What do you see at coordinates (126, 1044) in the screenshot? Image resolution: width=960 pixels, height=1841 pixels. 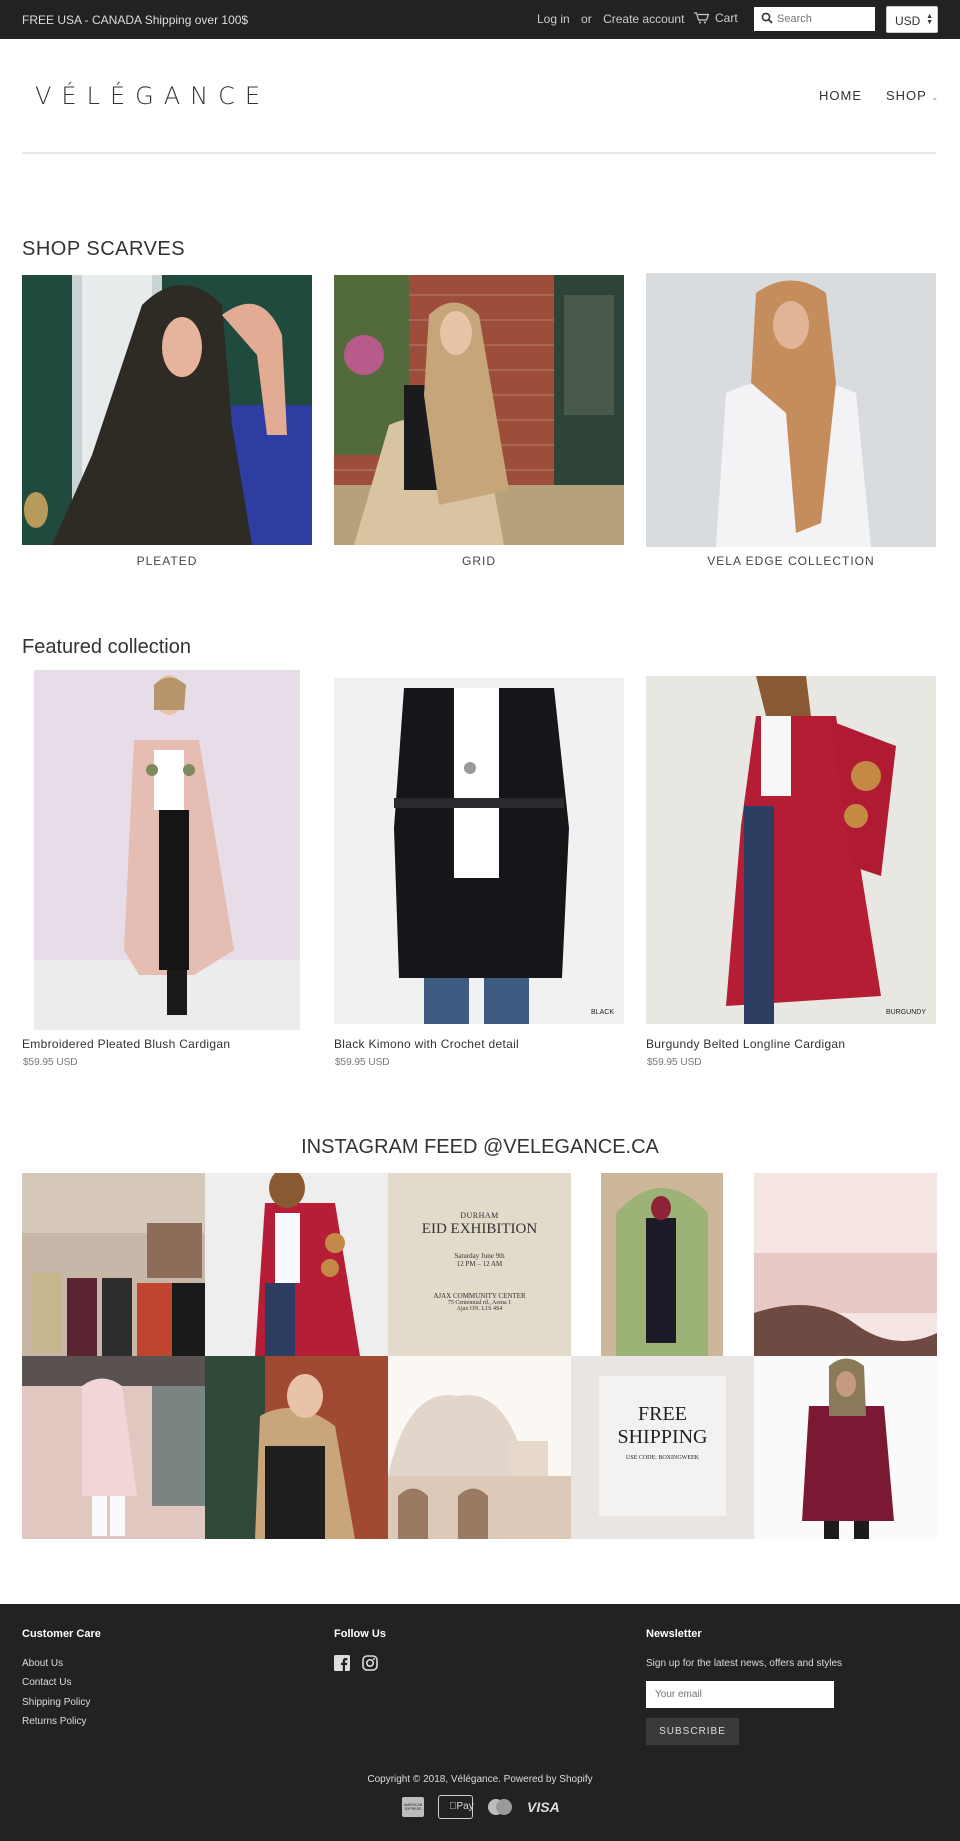 I see `product-title-blush: Embroidered Pleated Blush Cardigan` at bounding box center [126, 1044].